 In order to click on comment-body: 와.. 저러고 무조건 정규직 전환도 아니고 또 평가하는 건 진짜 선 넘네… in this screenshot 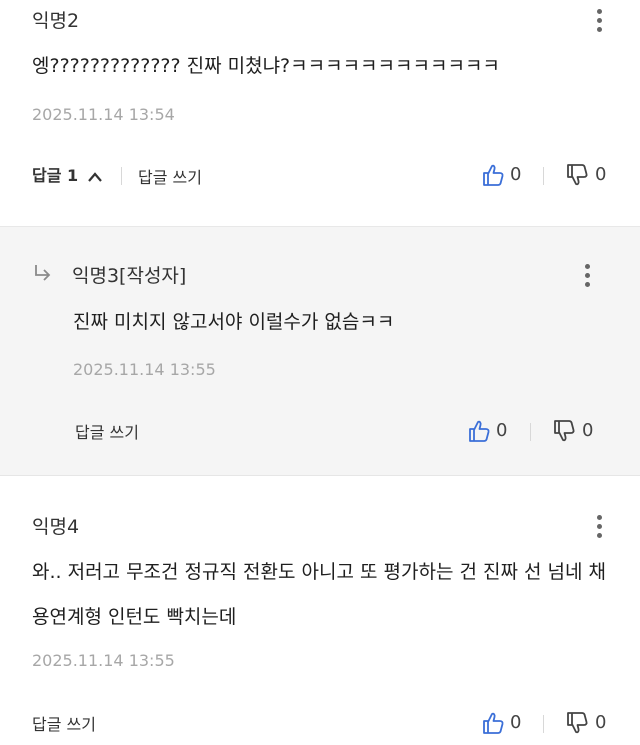, I will do `click(319, 594)`.